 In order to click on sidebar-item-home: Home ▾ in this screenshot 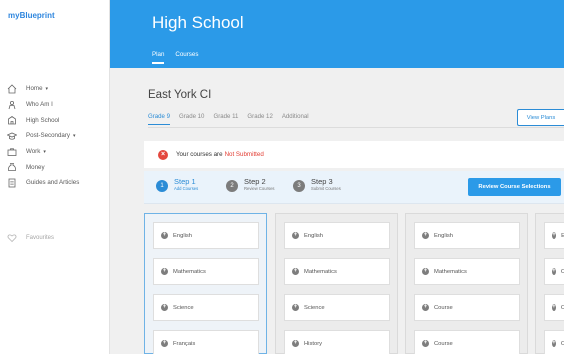, I will do `click(57, 89)`.